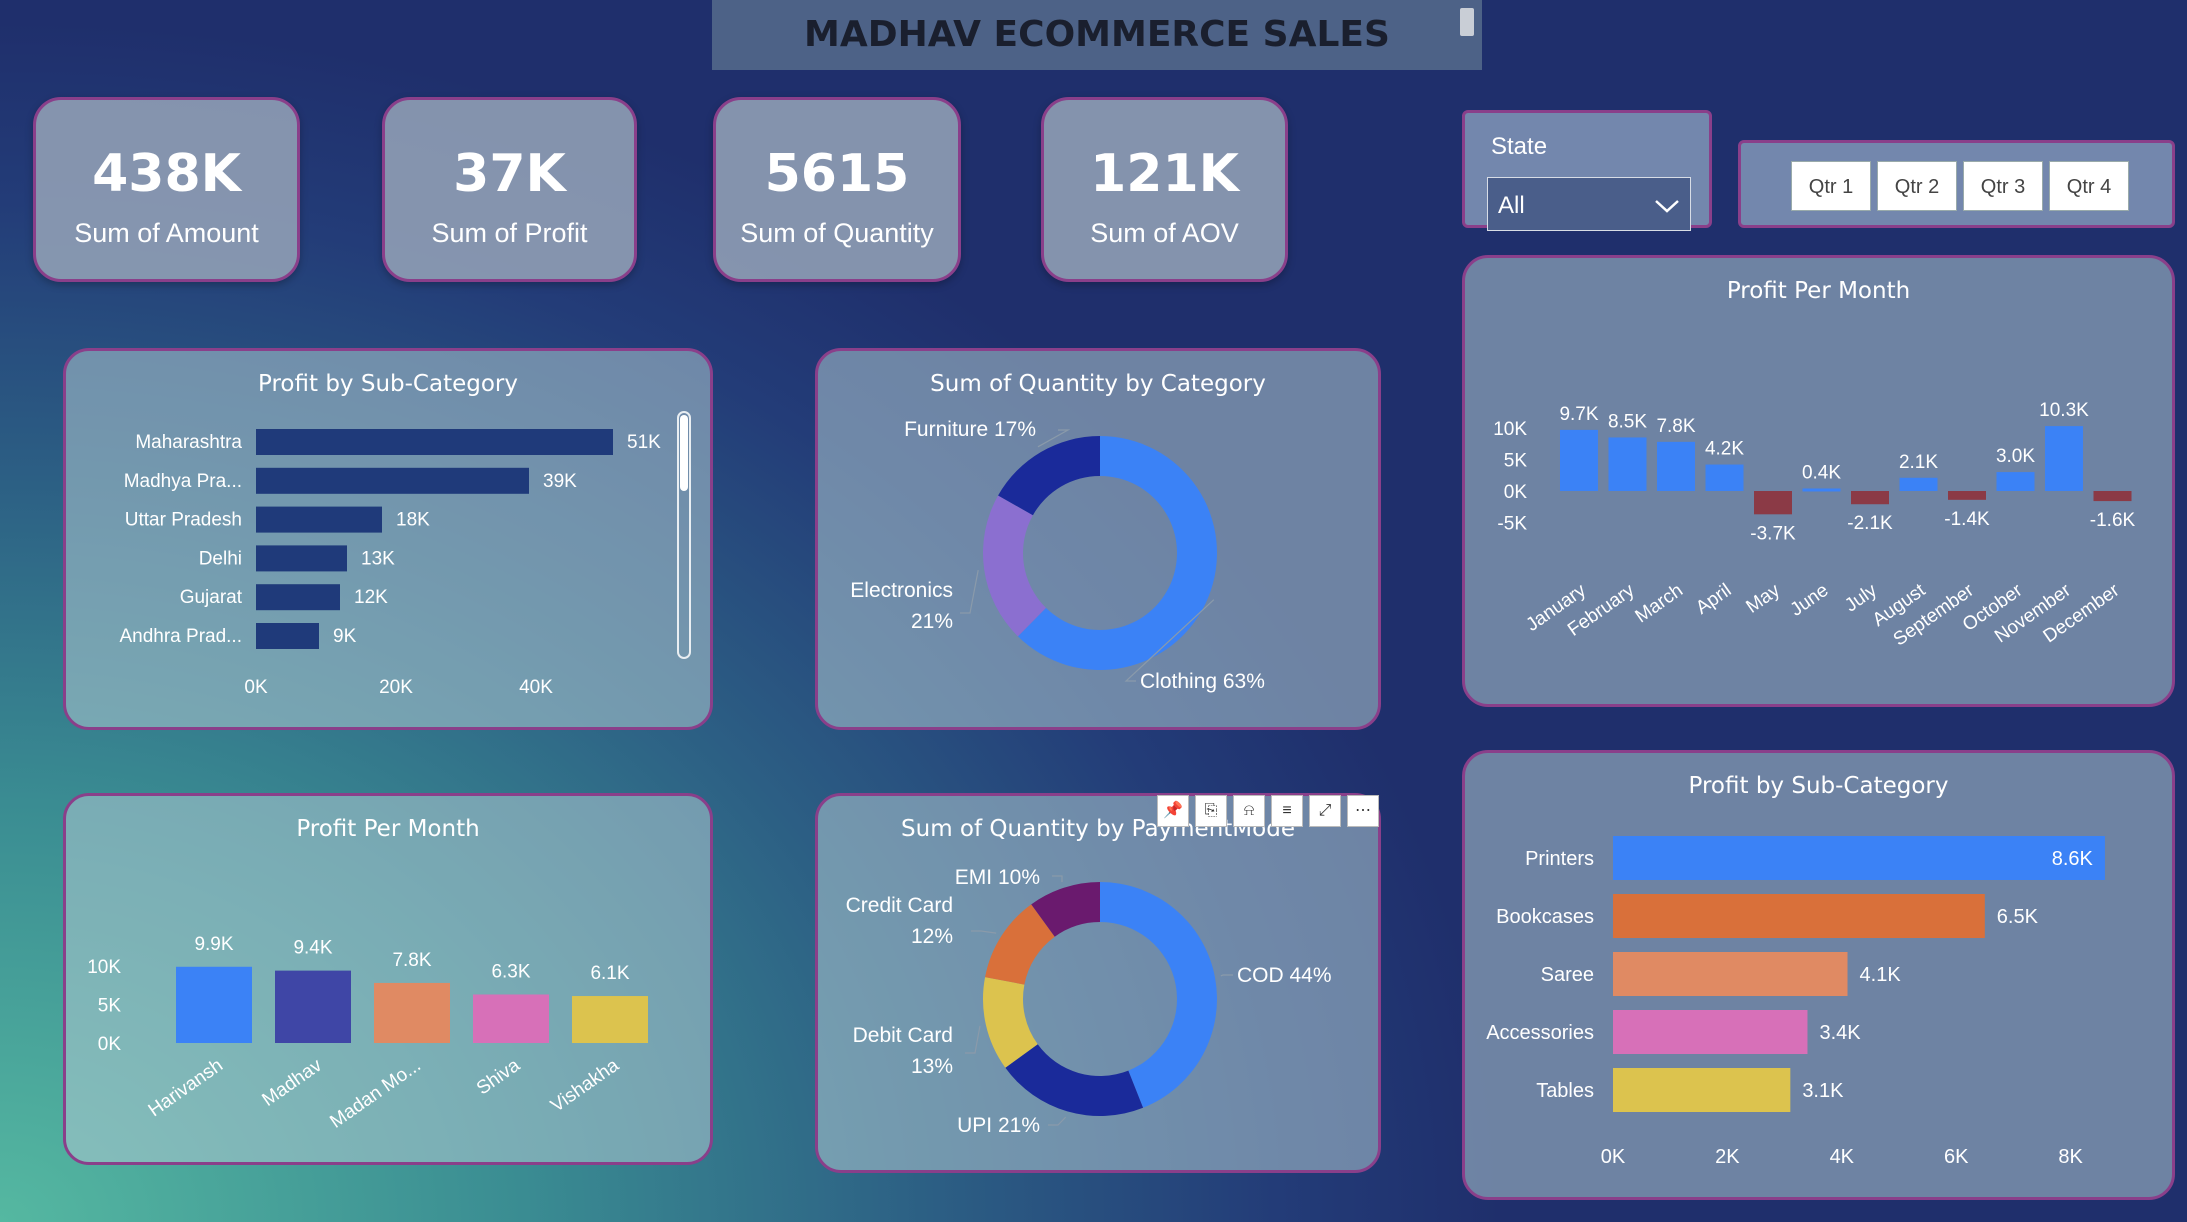 Image resolution: width=2187 pixels, height=1222 pixels. Describe the element at coordinates (1578, 414) in the screenshot. I see `data-label: 9.7K` at that location.